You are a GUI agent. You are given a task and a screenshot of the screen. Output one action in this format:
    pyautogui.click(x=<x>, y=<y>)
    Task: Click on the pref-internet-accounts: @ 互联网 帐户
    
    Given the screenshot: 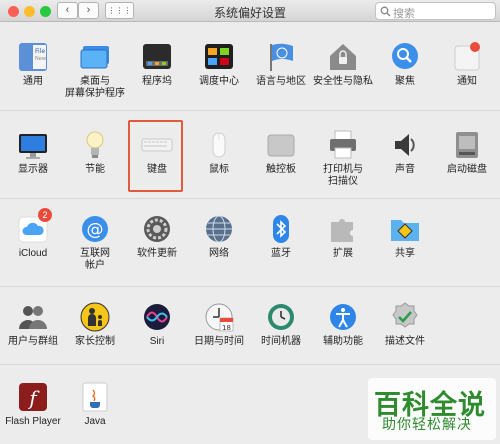 What is the action you would take?
    pyautogui.click(x=95, y=242)
    